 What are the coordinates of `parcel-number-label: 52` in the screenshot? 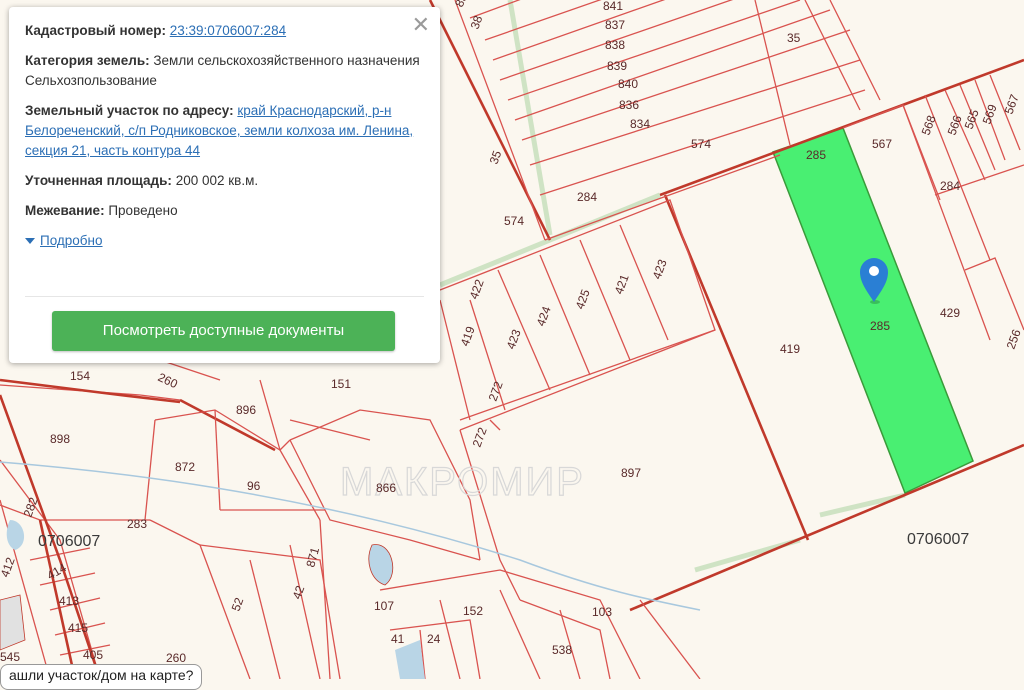 It's located at (238, 604).